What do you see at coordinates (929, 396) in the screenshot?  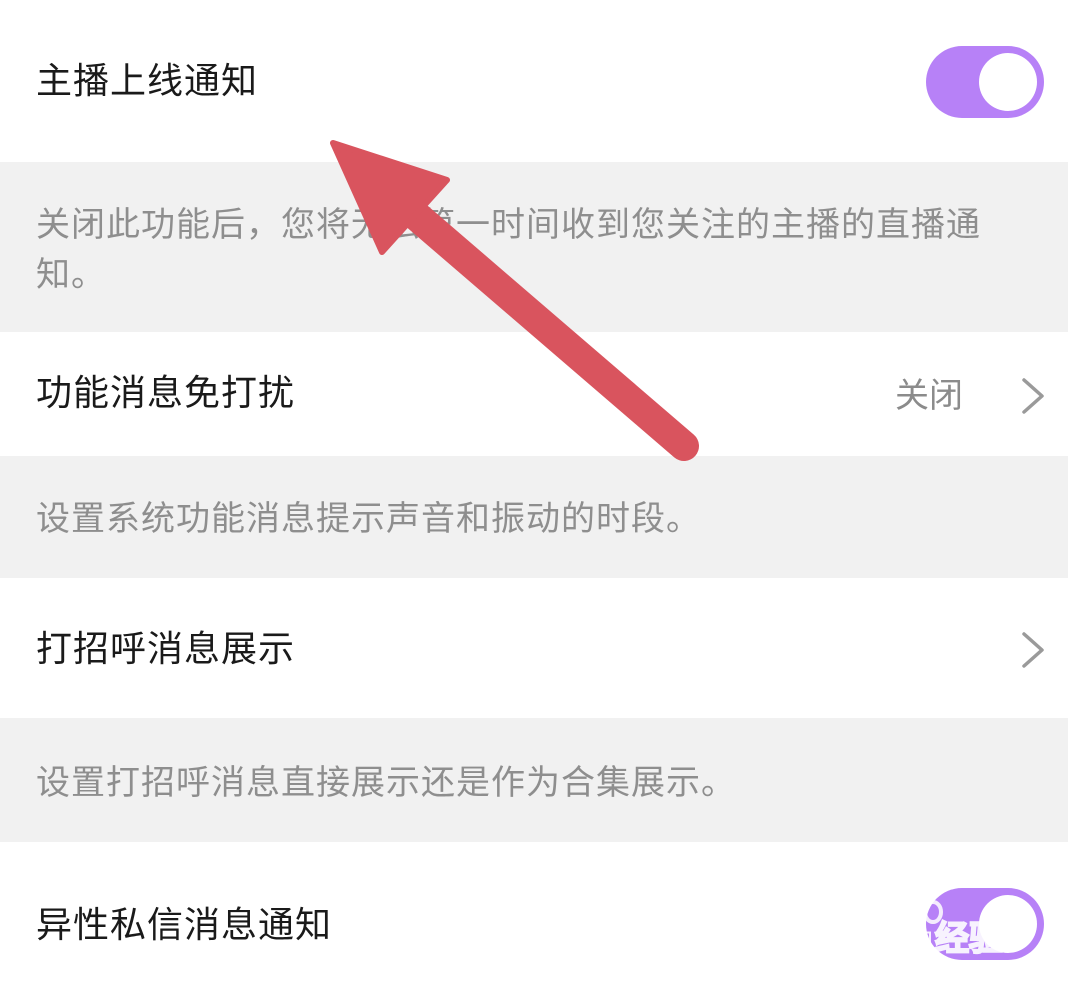 I see `function-dnd-value: 关闭` at bounding box center [929, 396].